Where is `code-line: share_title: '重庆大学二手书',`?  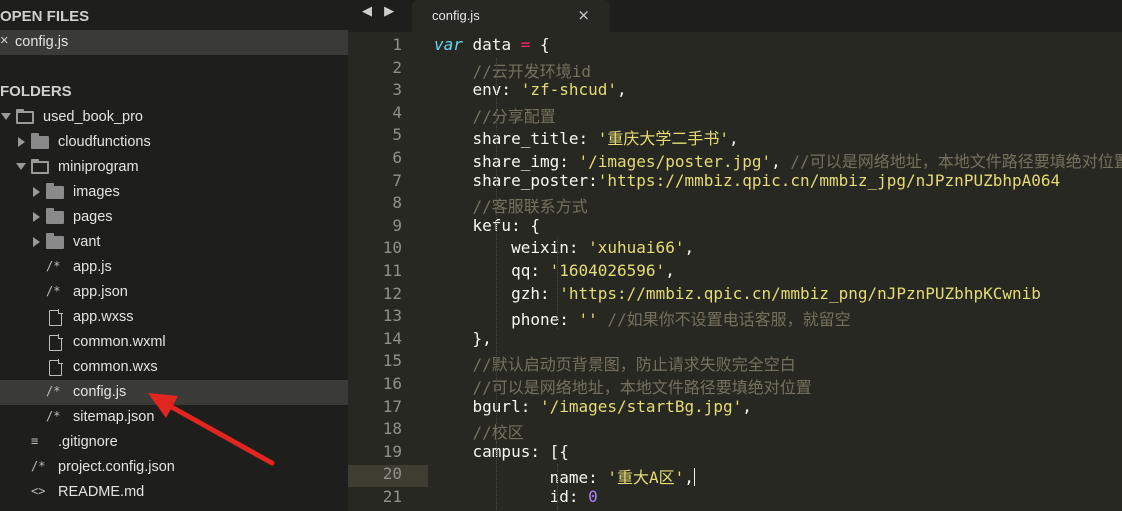
code-line: share_title: '重庆大学二手书', is located at coordinates (586, 137).